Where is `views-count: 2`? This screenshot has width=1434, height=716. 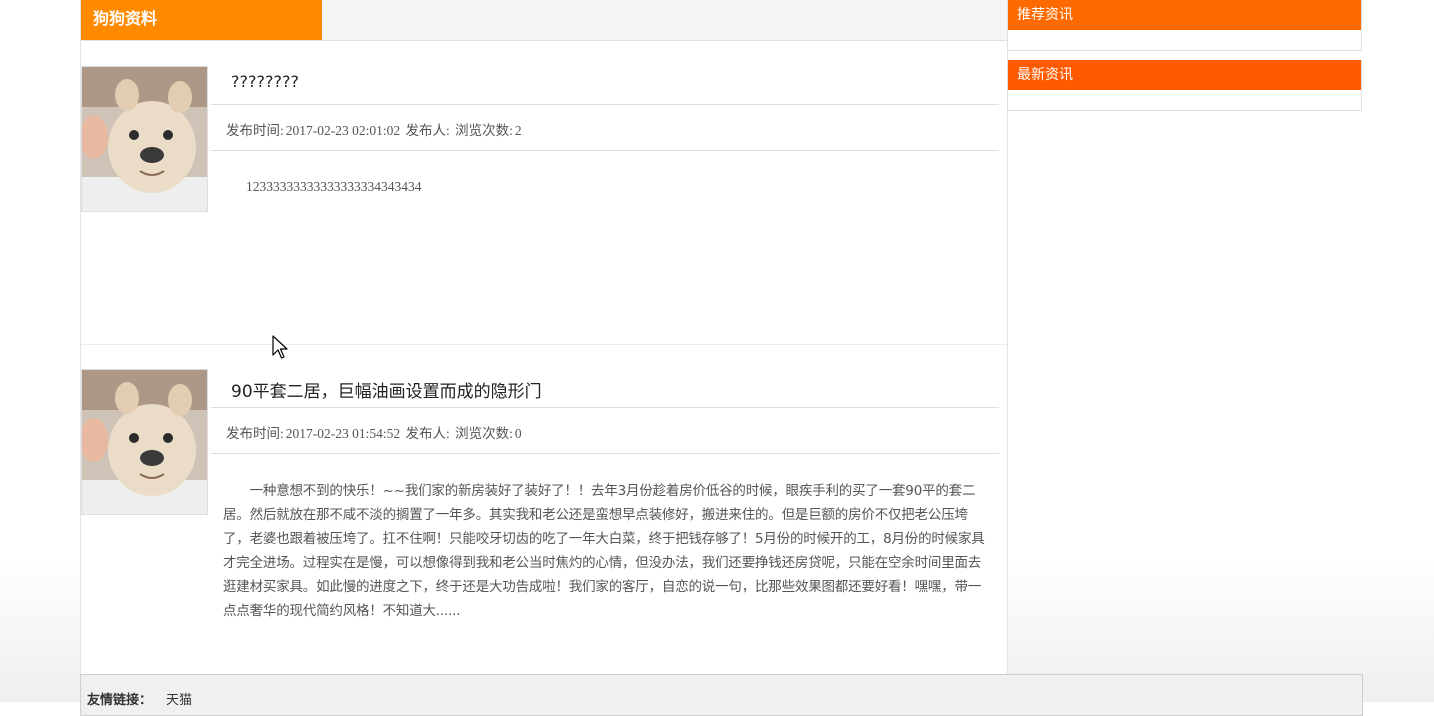
views-count: 2 is located at coordinates (518, 130).